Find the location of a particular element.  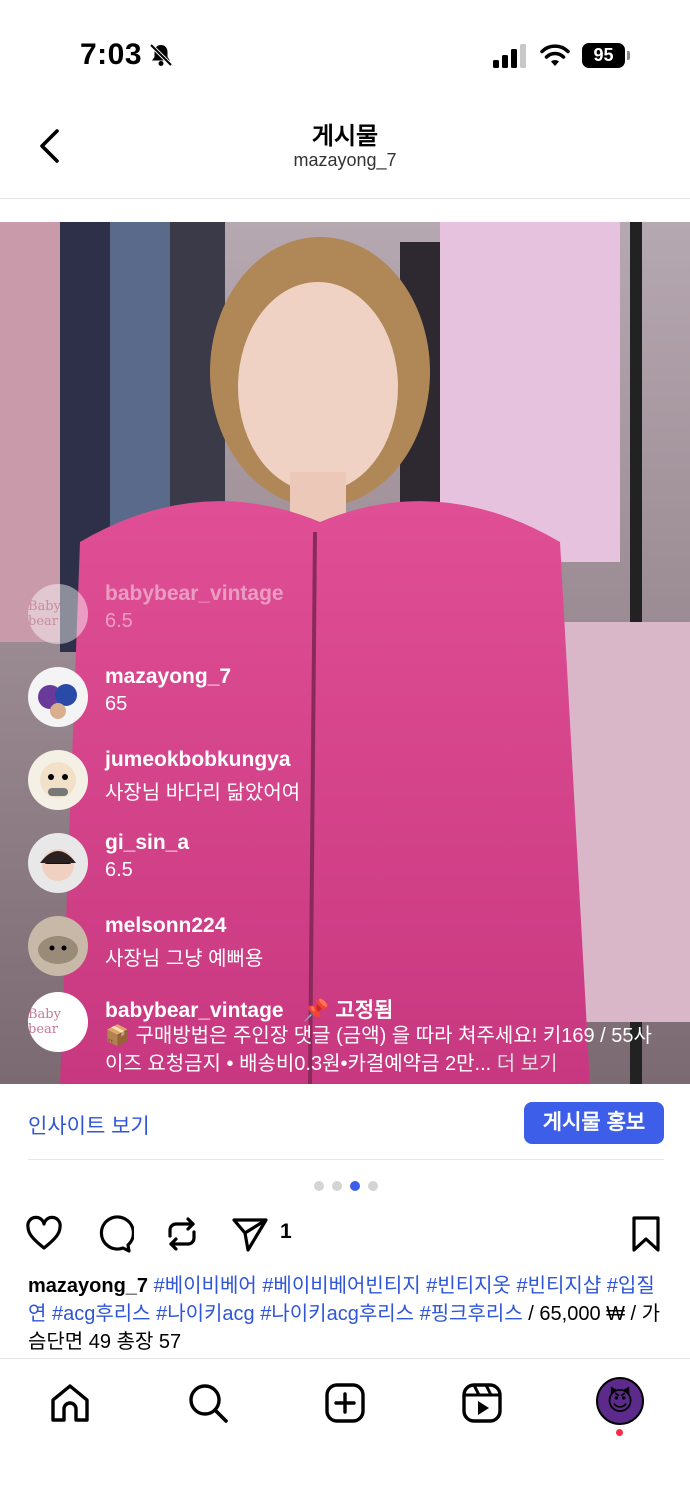

comment-username: melsonn224 is located at coordinates (166, 925).